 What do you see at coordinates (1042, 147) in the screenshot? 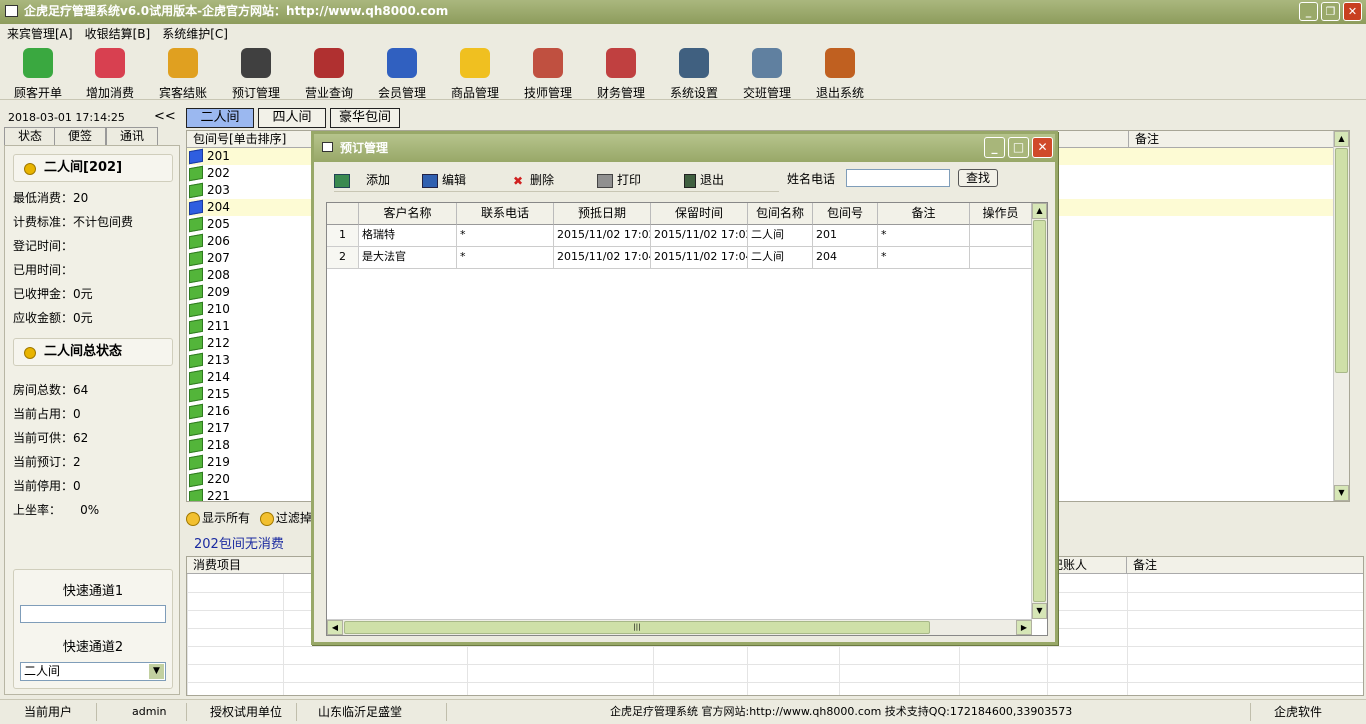
I see `dialog-close-button: ✕` at bounding box center [1042, 147].